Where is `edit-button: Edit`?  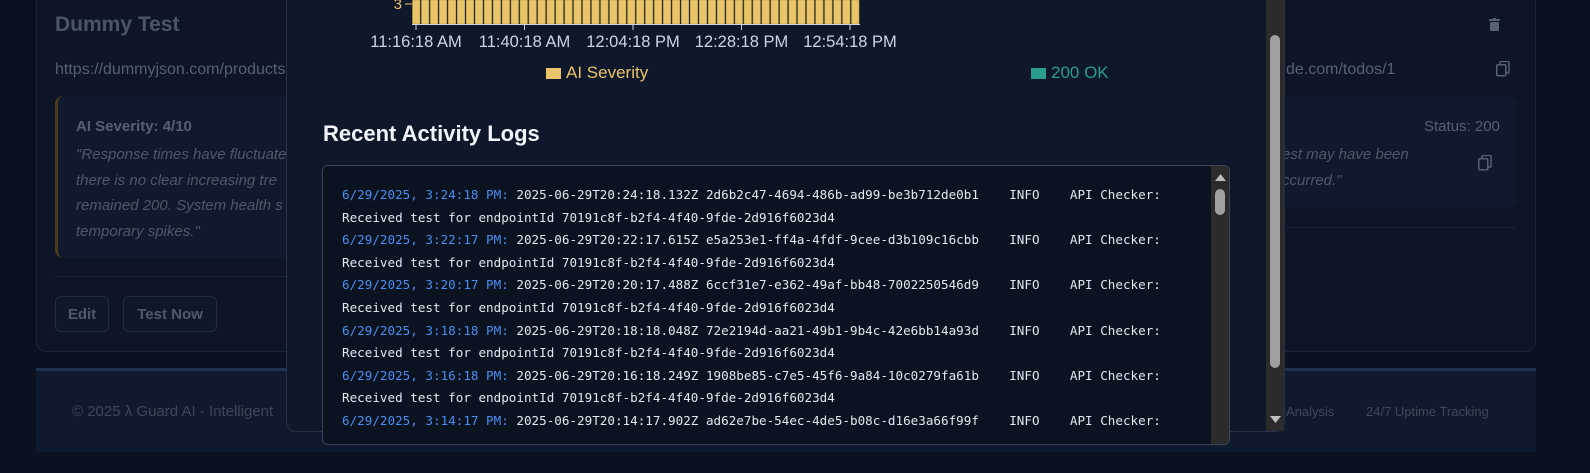 edit-button: Edit is located at coordinates (82, 314).